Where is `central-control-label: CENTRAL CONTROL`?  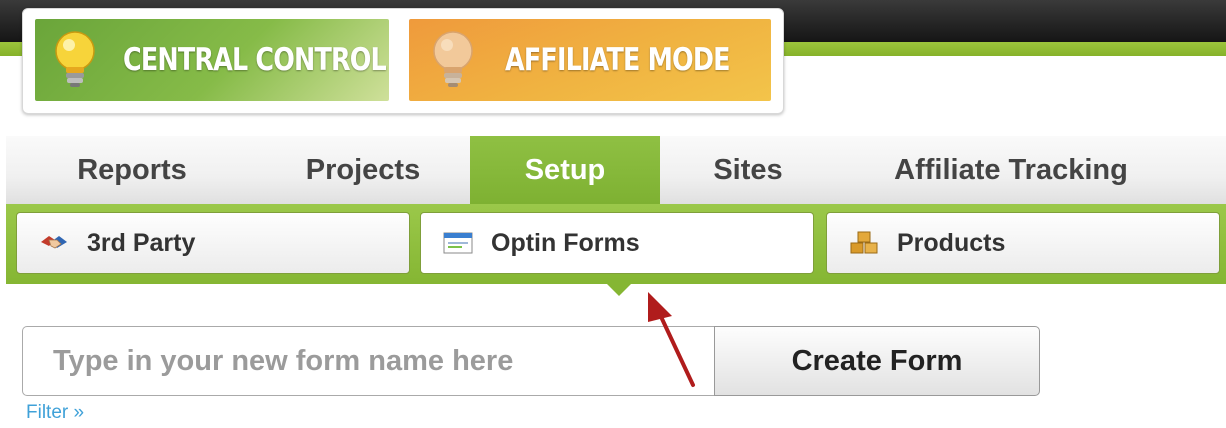
central-control-label: CENTRAL CONTROL is located at coordinates (255, 60).